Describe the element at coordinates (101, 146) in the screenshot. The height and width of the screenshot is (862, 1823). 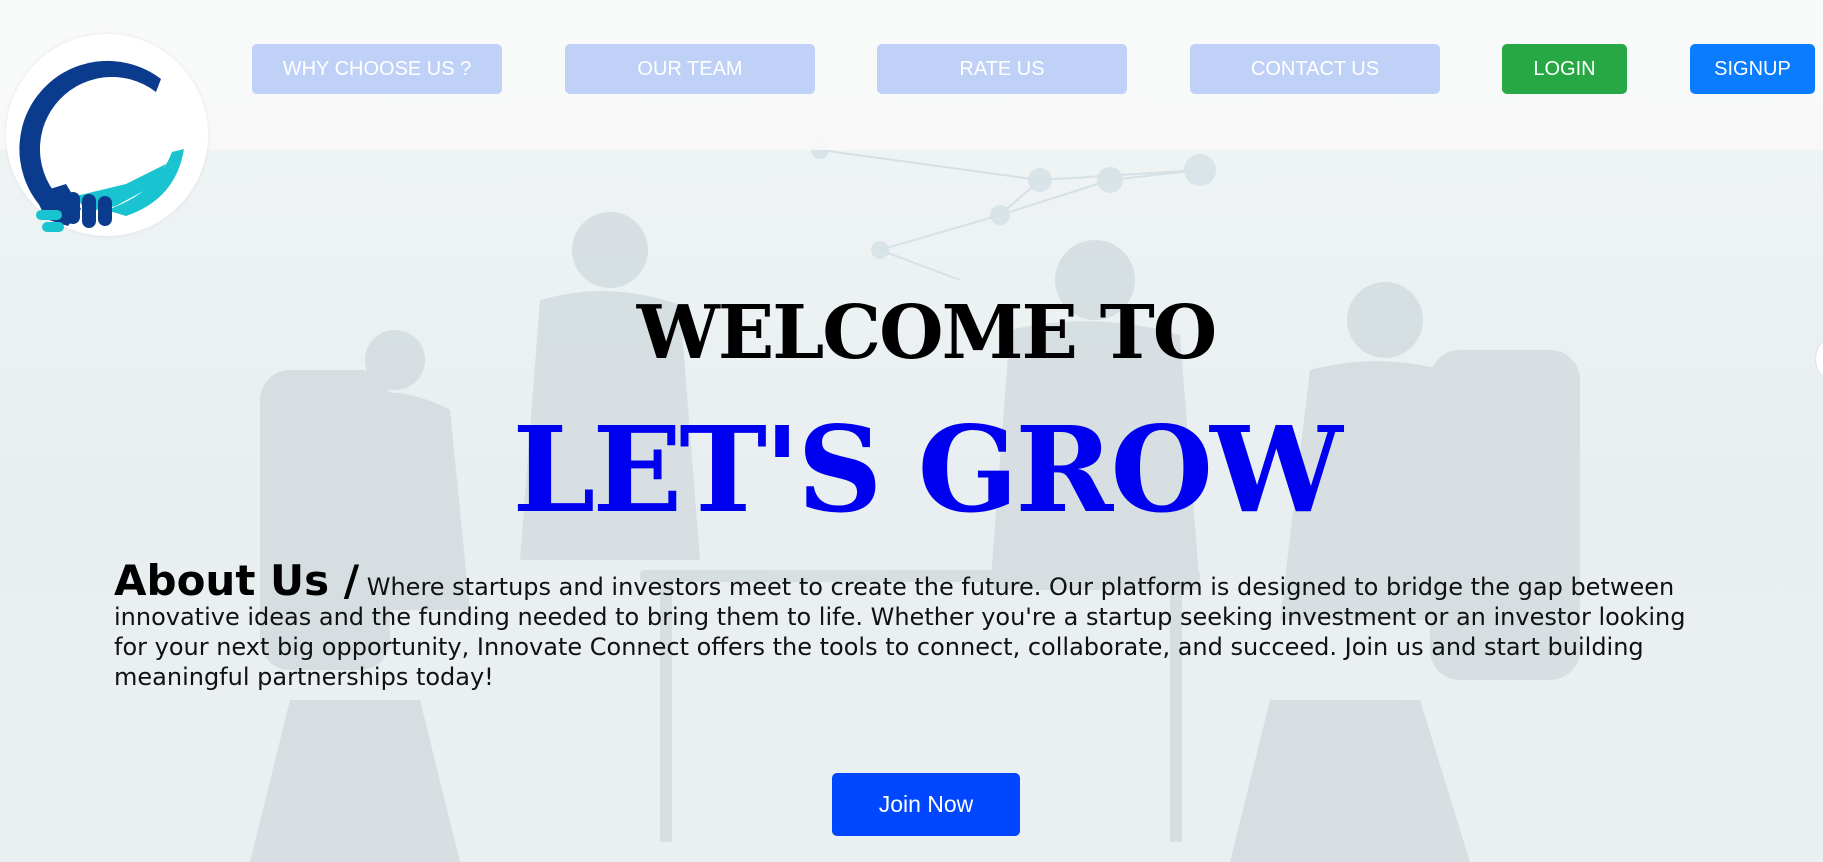
I see `logo-graphic` at that location.